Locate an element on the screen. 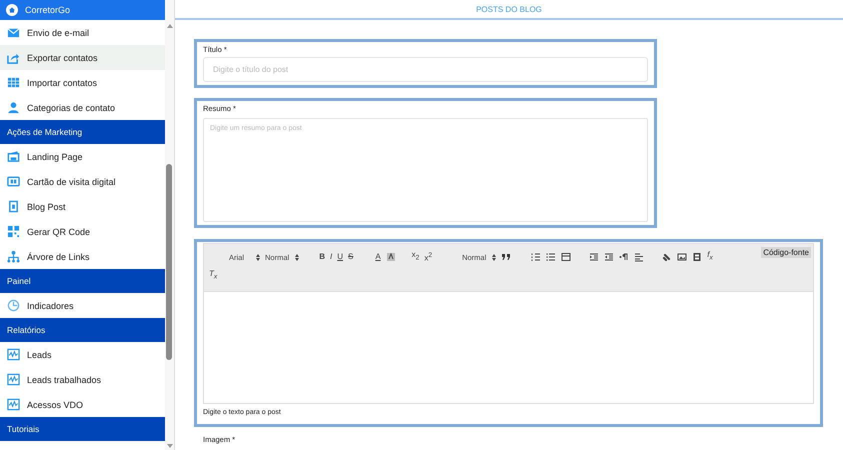 The height and width of the screenshot is (450, 843). paragraph-direction-icon is located at coordinates (624, 257).